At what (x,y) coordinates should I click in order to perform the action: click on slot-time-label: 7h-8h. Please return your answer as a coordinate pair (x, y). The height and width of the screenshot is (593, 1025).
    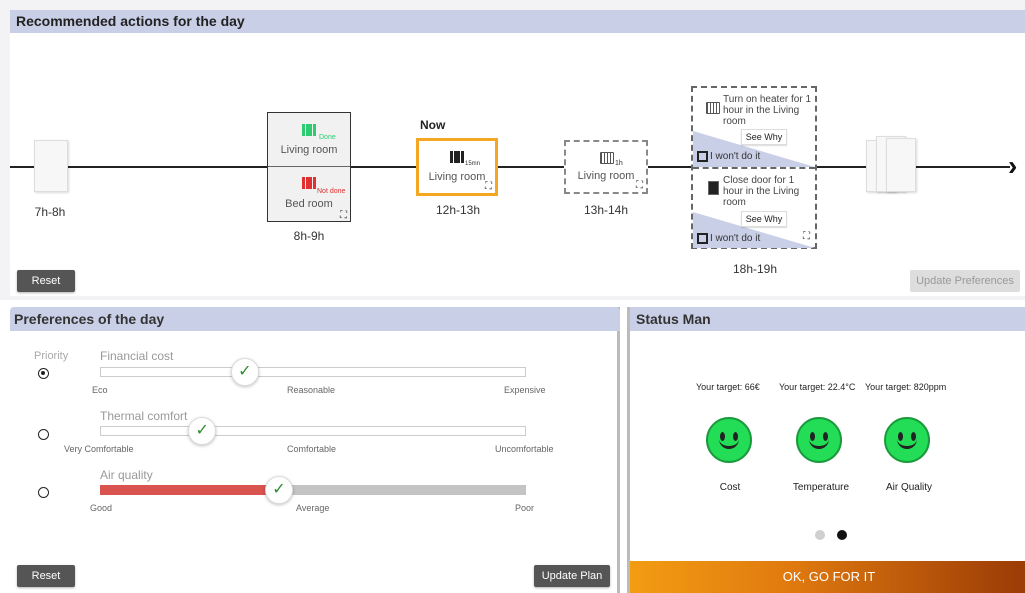
    Looking at the image, I should click on (50, 212).